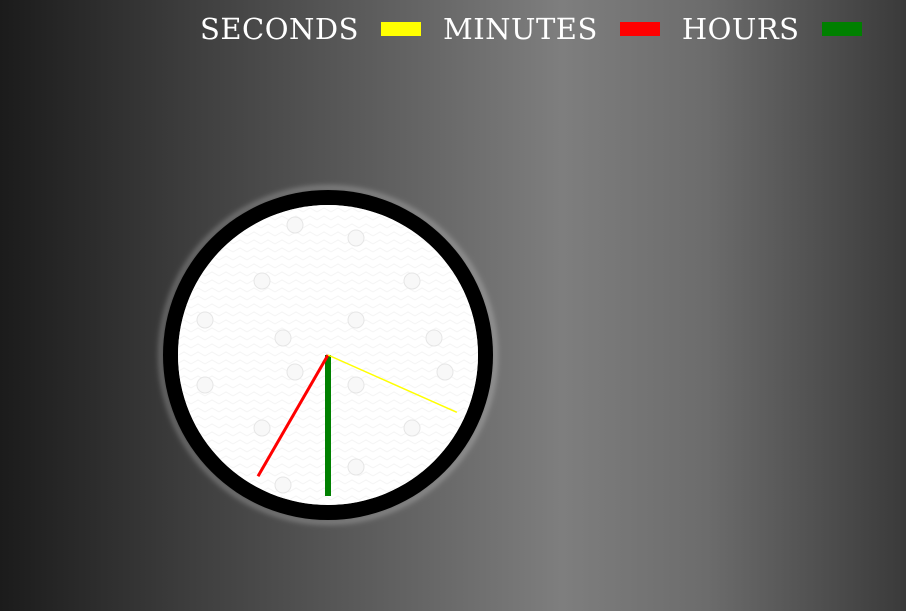 Image resolution: width=906 pixels, height=611 pixels. What do you see at coordinates (520, 29) in the screenshot?
I see `legend-label-minutes: MINUTES` at bounding box center [520, 29].